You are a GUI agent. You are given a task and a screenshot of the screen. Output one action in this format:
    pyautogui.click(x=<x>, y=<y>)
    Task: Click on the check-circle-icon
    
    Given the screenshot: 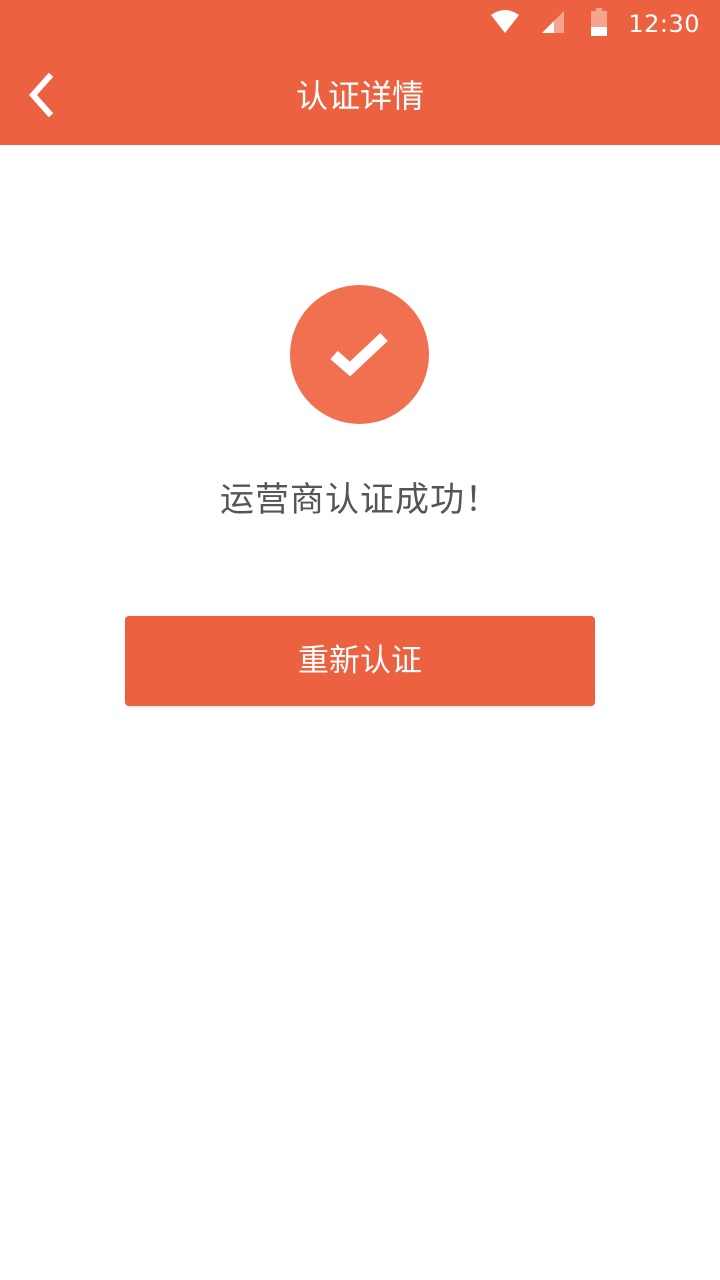 What is the action you would take?
    pyautogui.click(x=359, y=354)
    